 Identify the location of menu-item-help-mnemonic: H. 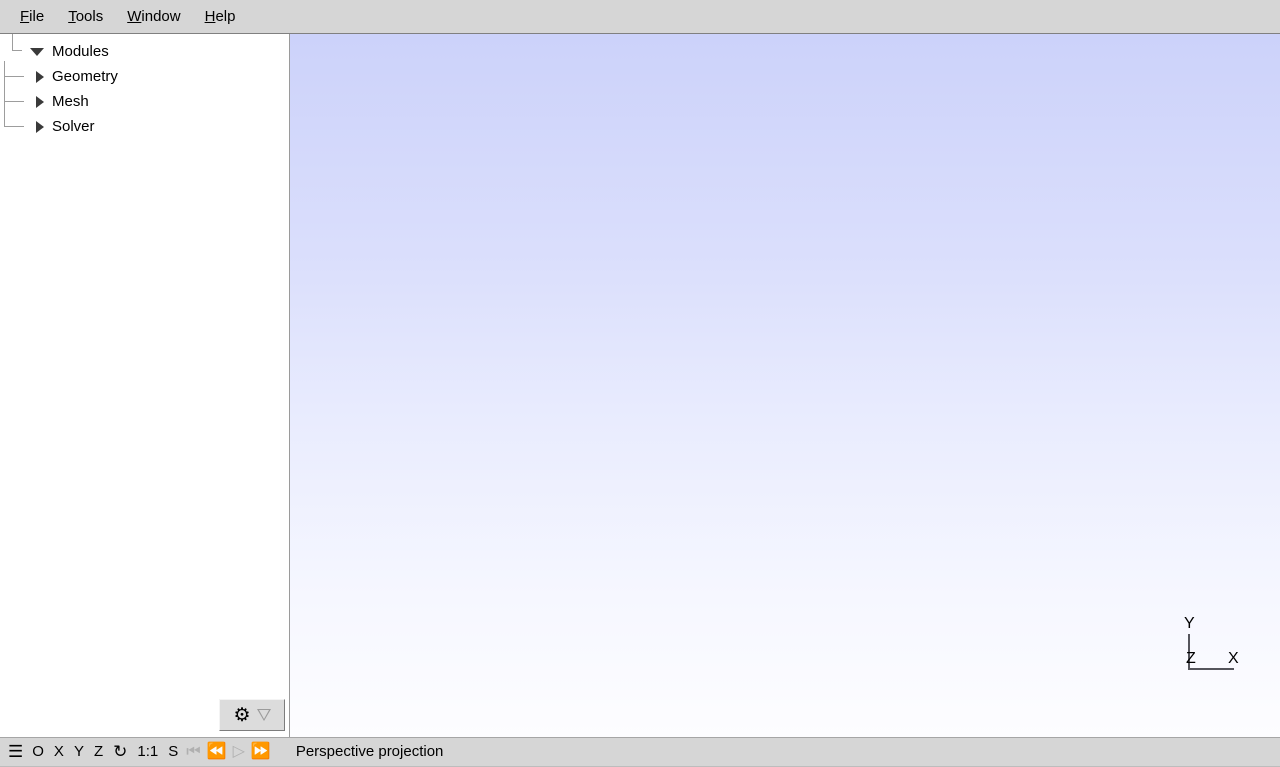
(210, 16).